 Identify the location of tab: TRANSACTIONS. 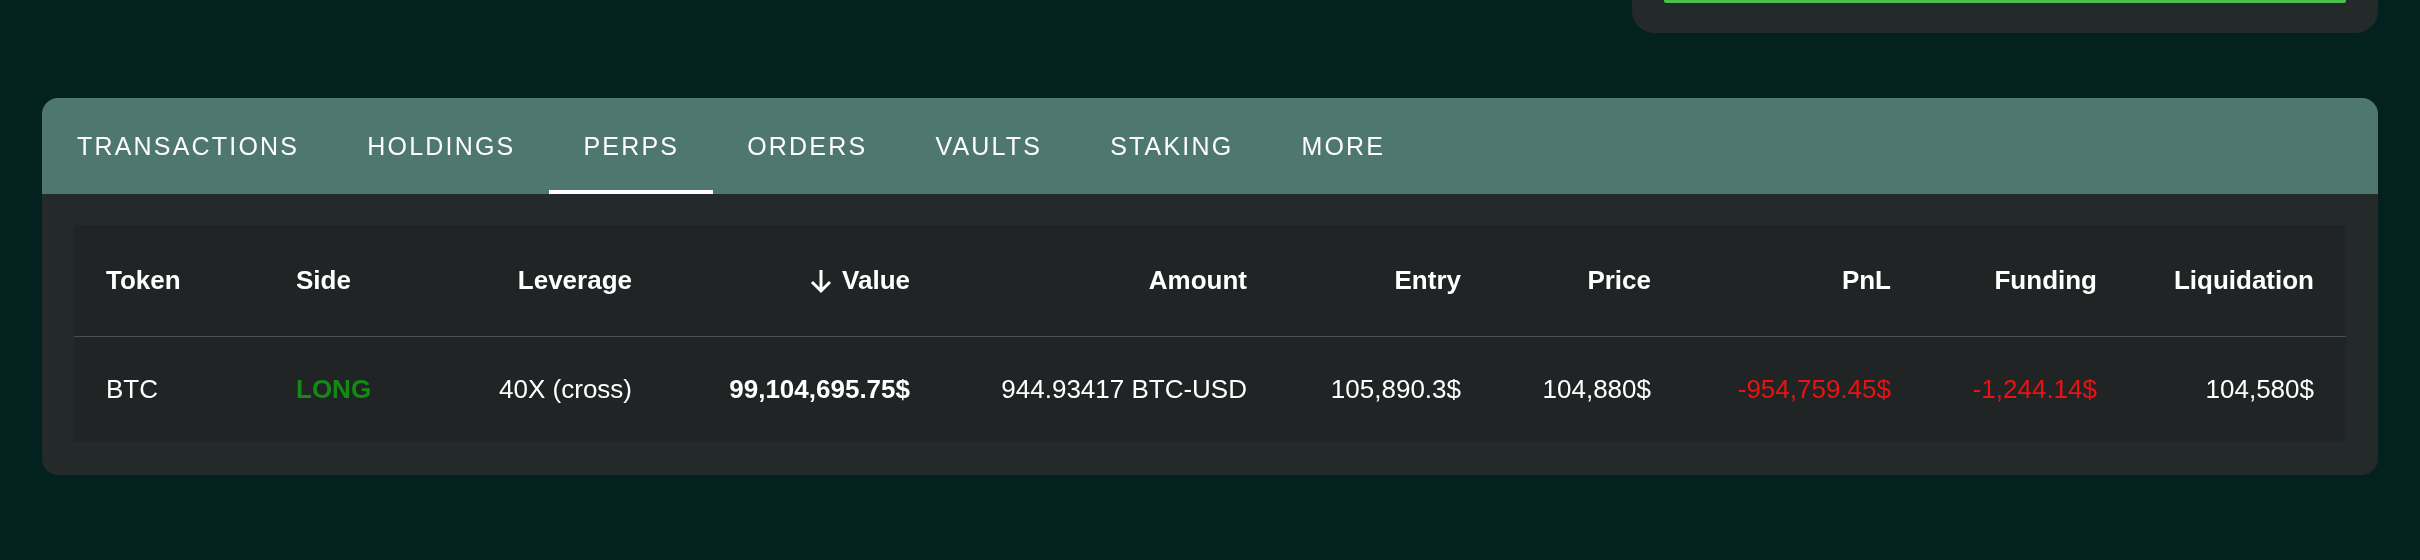
(188, 146).